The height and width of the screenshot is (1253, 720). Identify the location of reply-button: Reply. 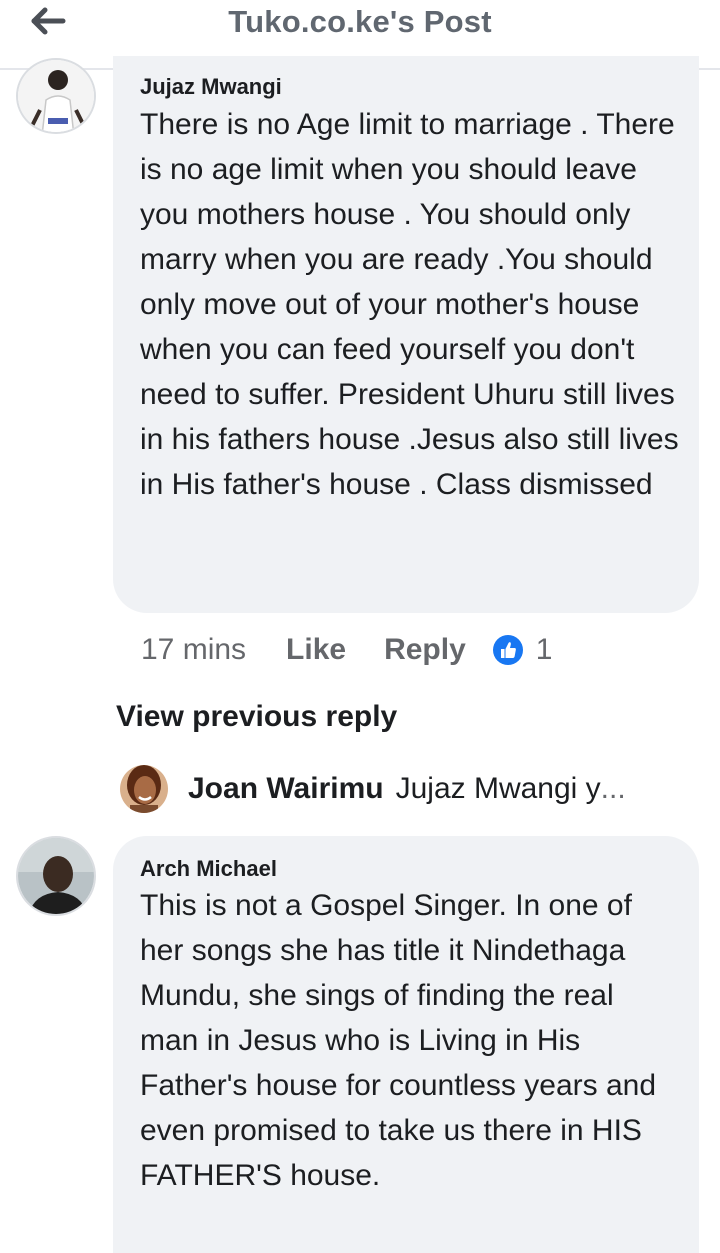
(425, 650).